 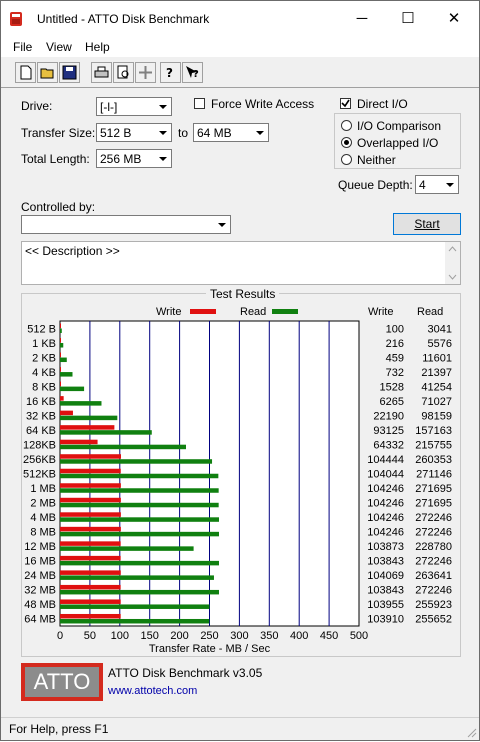 I want to click on drive-select: [-l-], so click(x=134, y=106).